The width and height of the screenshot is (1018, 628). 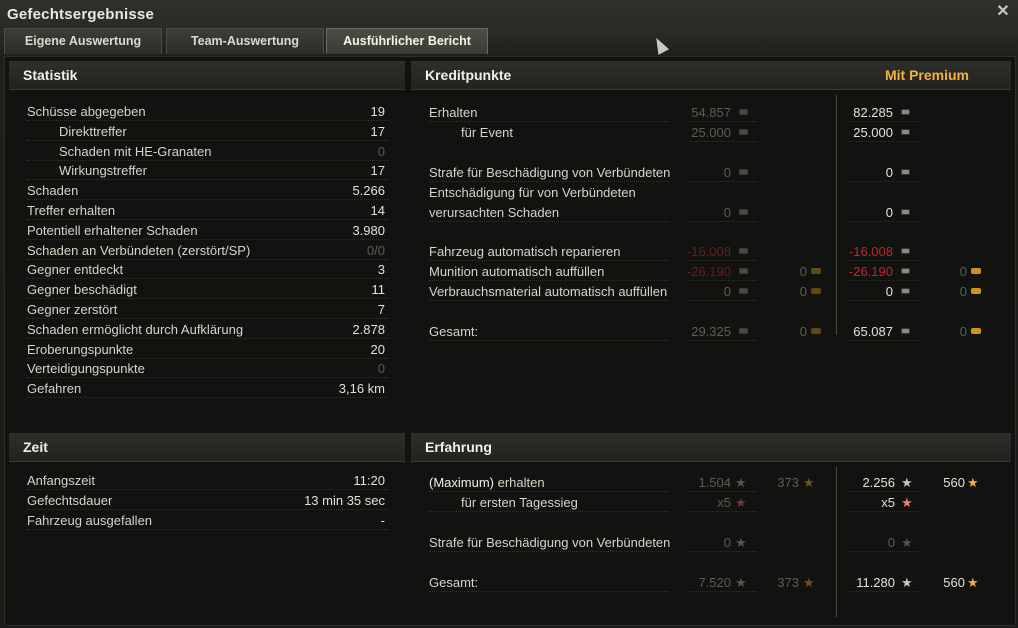 What do you see at coordinates (954, 582) in the screenshot?
I see `free-xp-premium-value: 560` at bounding box center [954, 582].